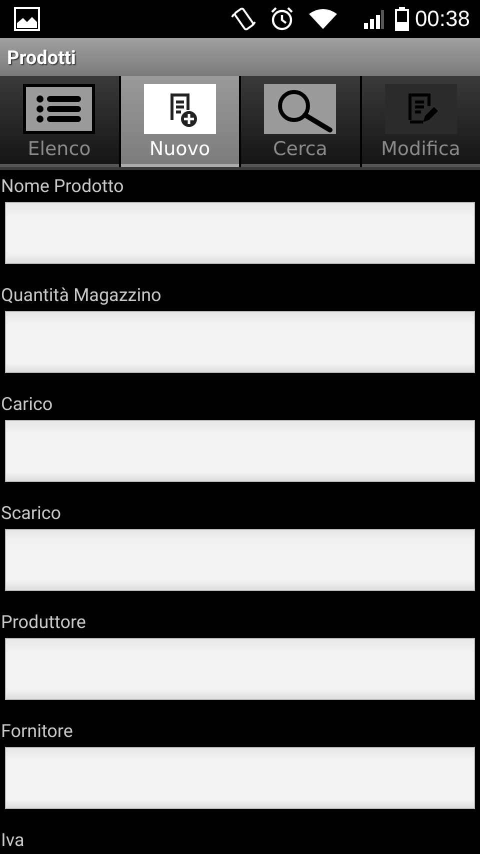  Describe the element at coordinates (27, 19) in the screenshot. I see `gallery-icon` at that location.